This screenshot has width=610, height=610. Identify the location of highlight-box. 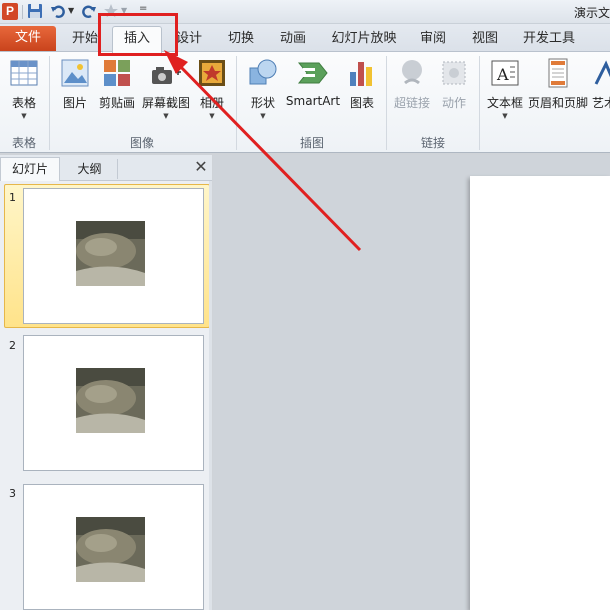
(138, 34).